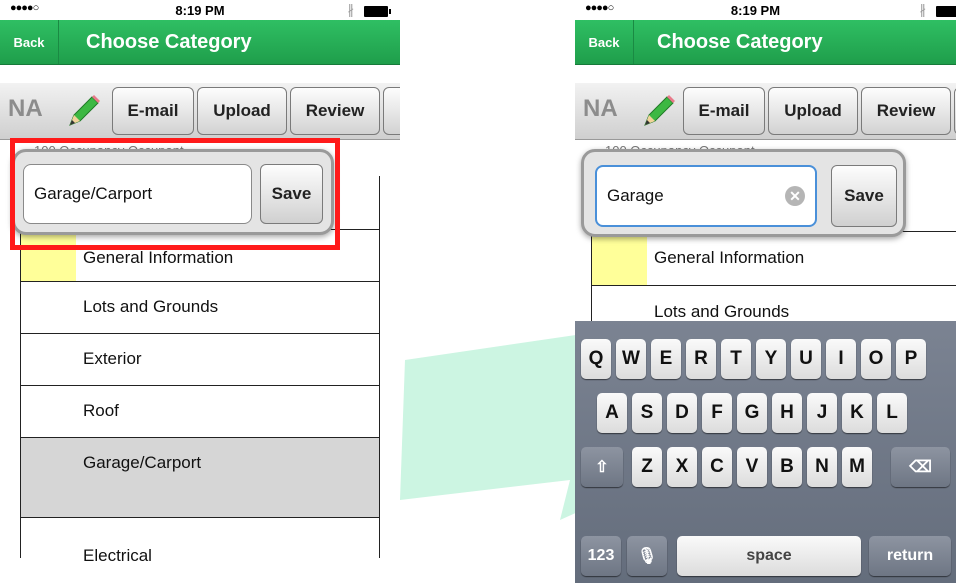 Image resolution: width=956 pixels, height=583 pixels. I want to click on space-key: space, so click(769, 556).